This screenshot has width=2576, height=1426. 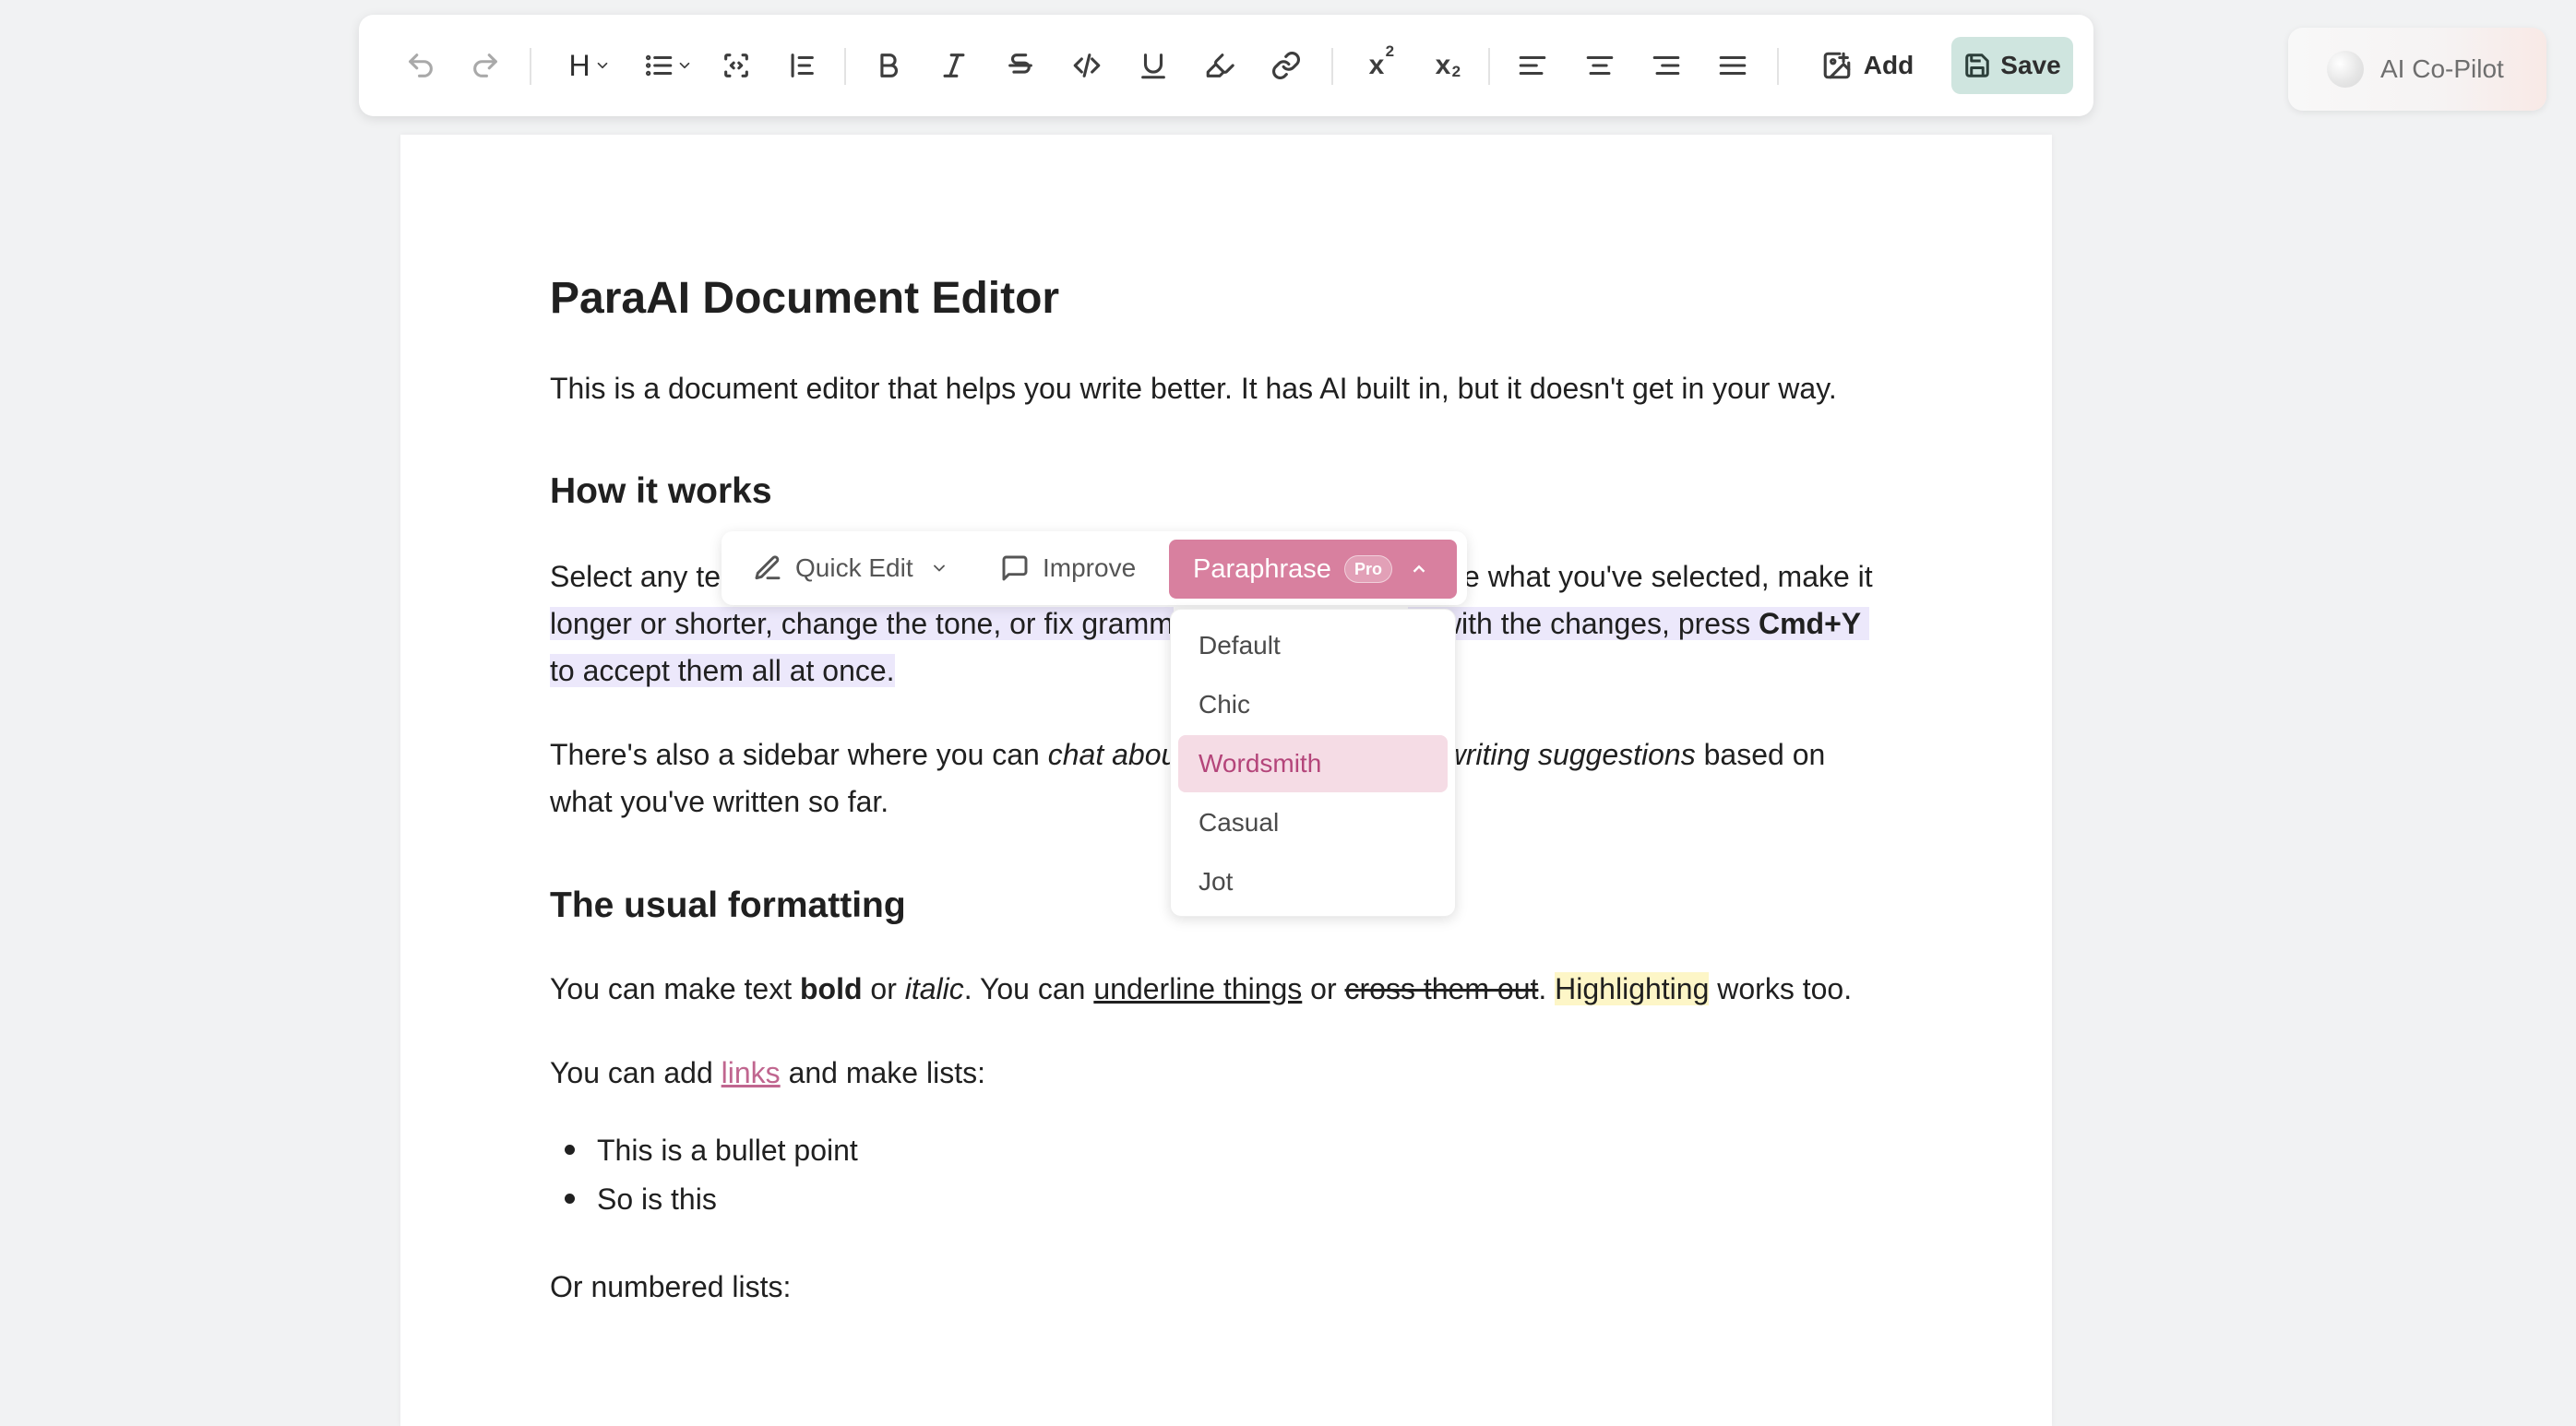 I want to click on align-center-button, so click(x=1600, y=66).